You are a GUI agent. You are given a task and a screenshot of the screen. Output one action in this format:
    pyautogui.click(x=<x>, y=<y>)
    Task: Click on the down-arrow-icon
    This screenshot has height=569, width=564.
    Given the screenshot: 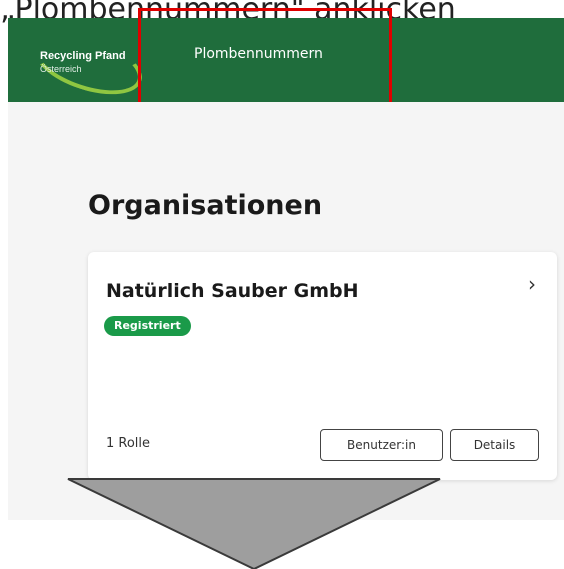 What is the action you would take?
    pyautogui.click(x=254, y=523)
    